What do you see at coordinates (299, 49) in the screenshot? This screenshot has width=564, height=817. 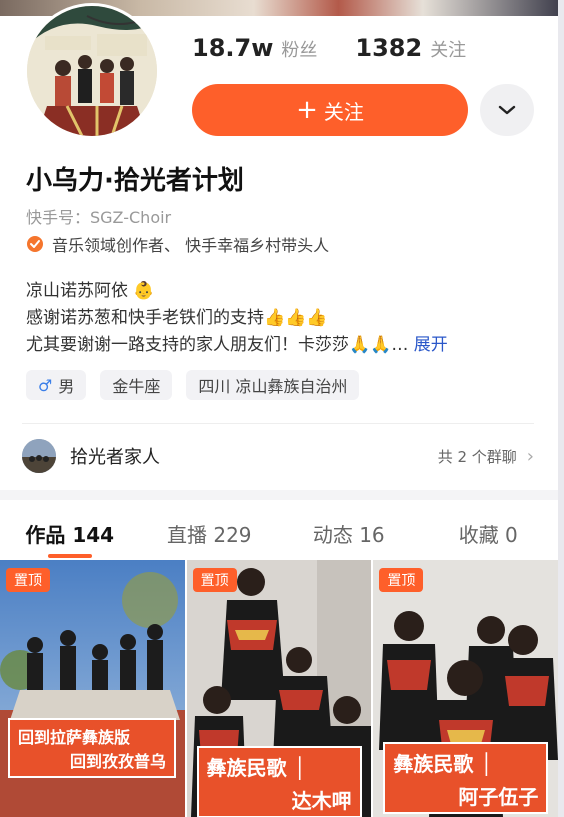 I see `followers-label: 粉丝` at bounding box center [299, 49].